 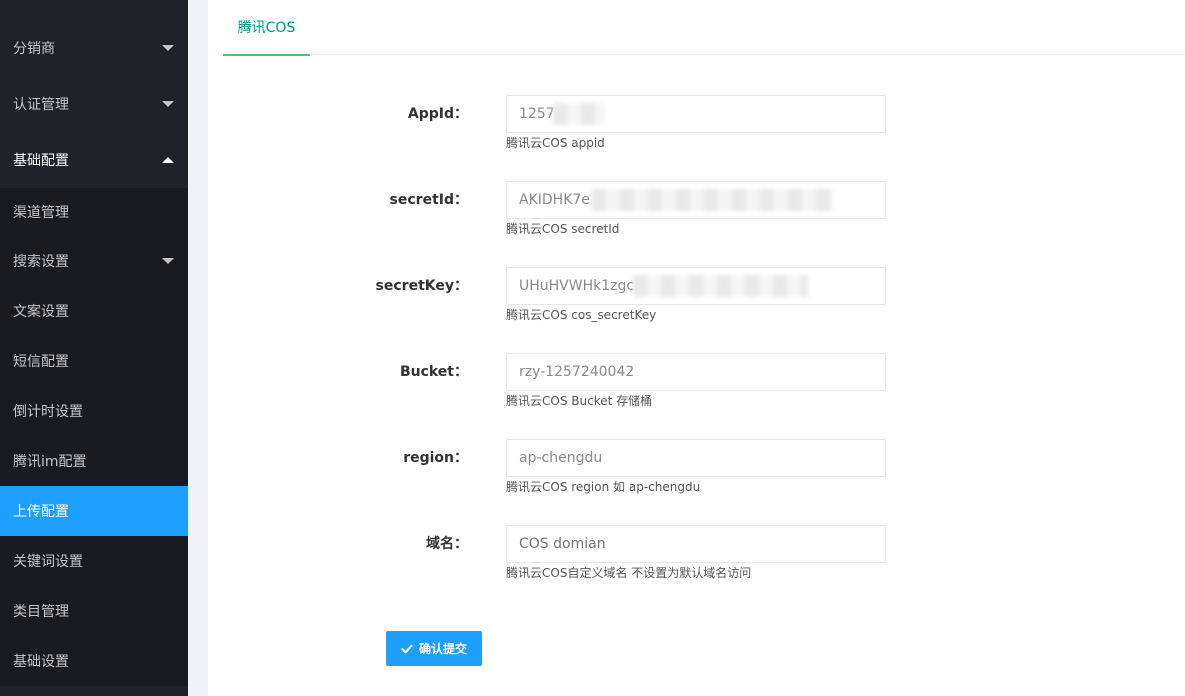 What do you see at coordinates (94, 104) in the screenshot?
I see `sidebar-group-certification: 认证管理` at bounding box center [94, 104].